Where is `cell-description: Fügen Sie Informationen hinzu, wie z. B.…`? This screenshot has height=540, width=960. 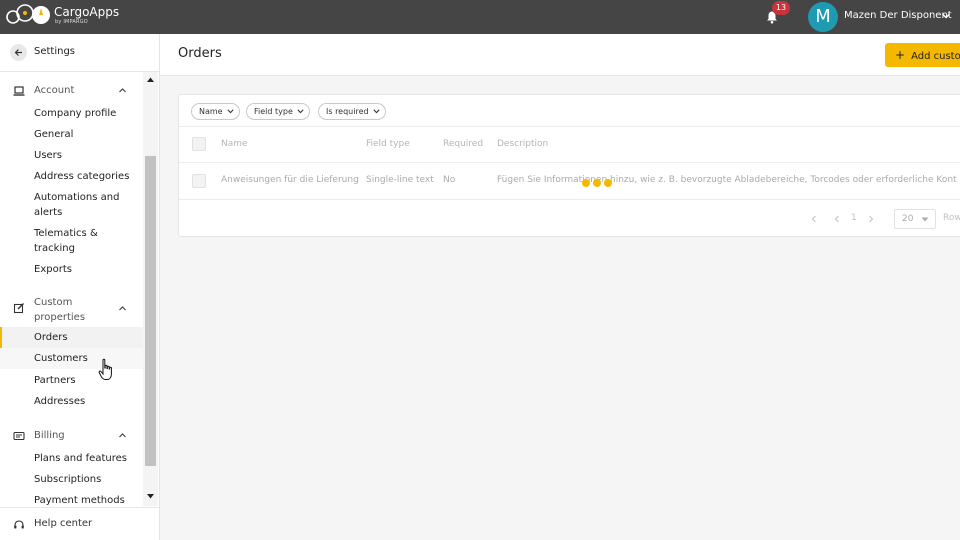
cell-description: Fügen Sie Informationen hinzu, wie z. B.… is located at coordinates (727, 180).